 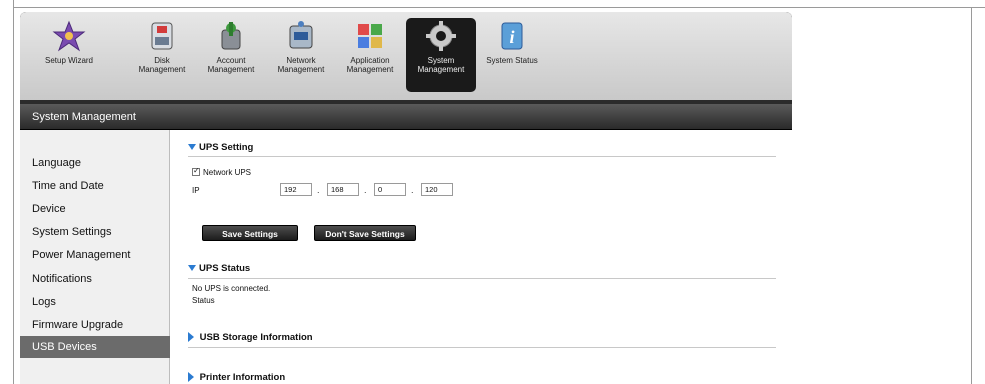 What do you see at coordinates (69, 55) in the screenshot?
I see `nav-setup-wizard: Setup Wizard` at bounding box center [69, 55].